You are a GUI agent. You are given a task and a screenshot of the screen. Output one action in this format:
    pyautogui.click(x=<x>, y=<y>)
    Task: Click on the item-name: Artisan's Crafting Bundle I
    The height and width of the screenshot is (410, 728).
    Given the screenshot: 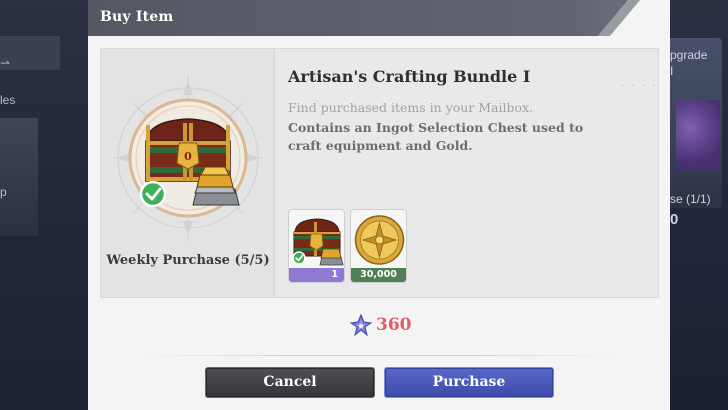 What is the action you would take?
    pyautogui.click(x=409, y=76)
    